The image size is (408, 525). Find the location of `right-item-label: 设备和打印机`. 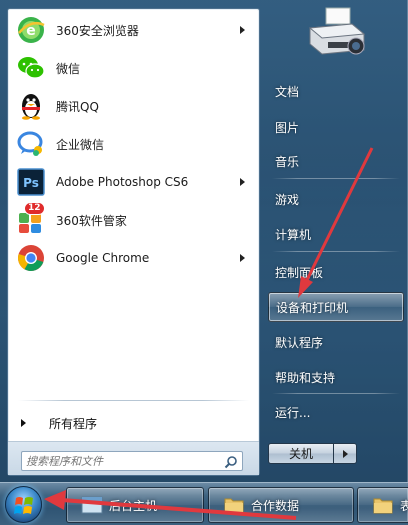

right-item-label: 设备和打印机 is located at coordinates (312, 307).